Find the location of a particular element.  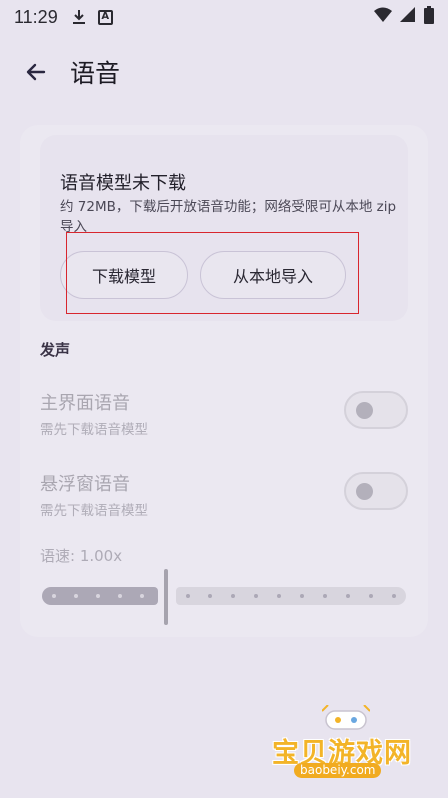

battery-icon is located at coordinates (429, 17).